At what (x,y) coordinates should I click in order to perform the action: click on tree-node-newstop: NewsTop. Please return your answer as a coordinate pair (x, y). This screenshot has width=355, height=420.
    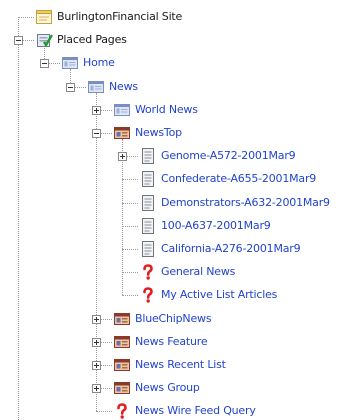
    Looking at the image, I should click on (147, 133).